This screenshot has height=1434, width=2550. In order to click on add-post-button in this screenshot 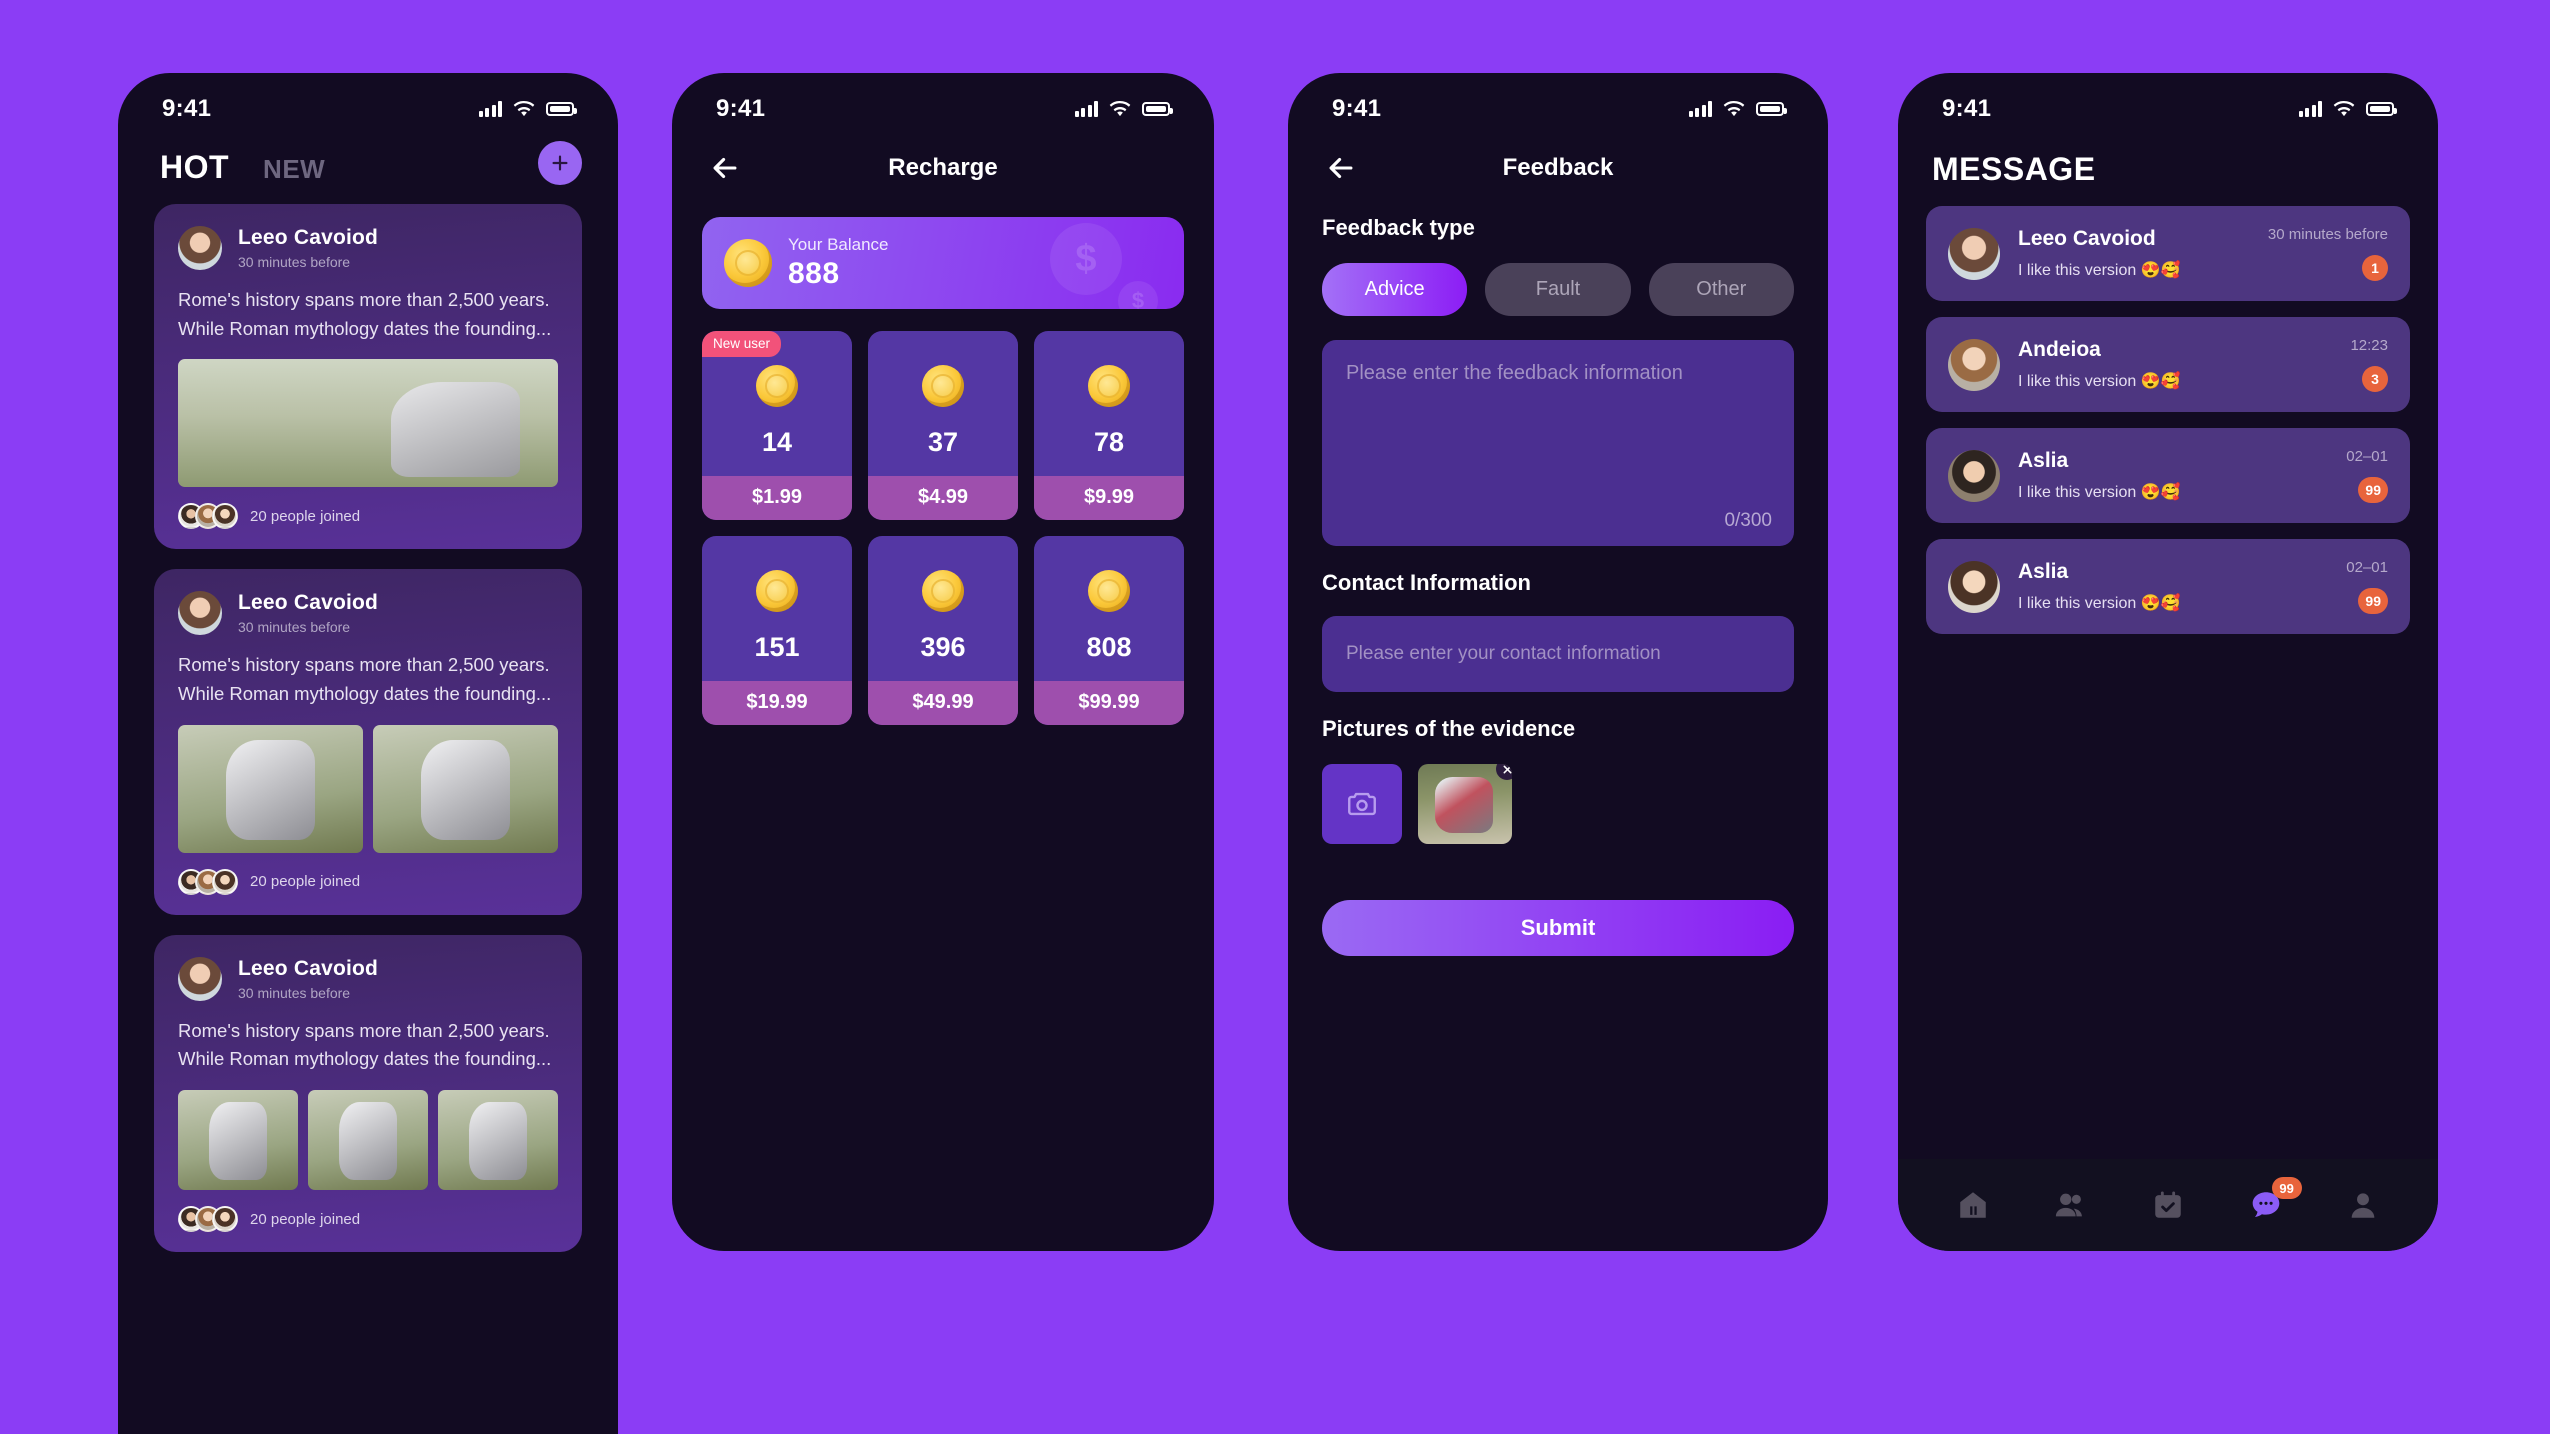, I will do `click(560, 163)`.